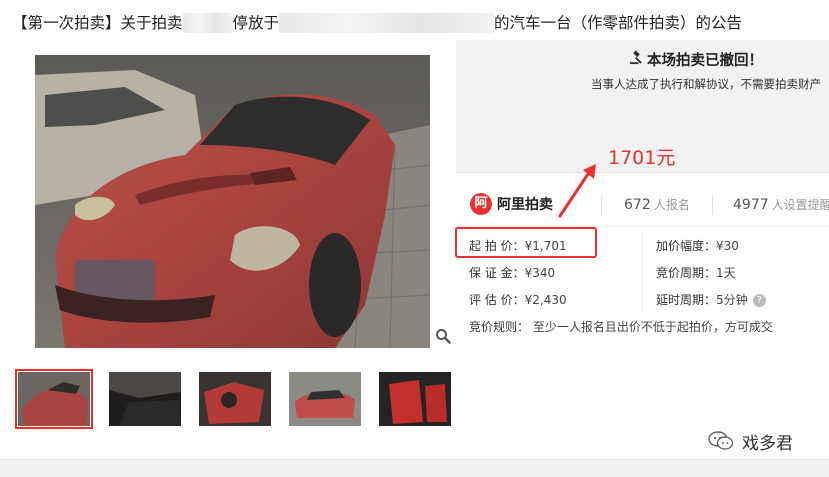 This screenshot has height=477, width=829. Describe the element at coordinates (657, 205) in the screenshot. I see `signup-count: 672 人报名` at that location.